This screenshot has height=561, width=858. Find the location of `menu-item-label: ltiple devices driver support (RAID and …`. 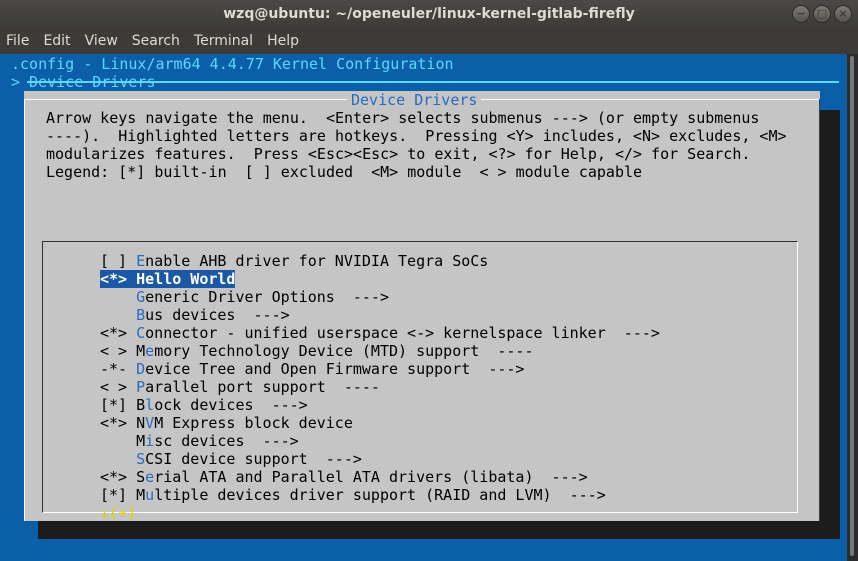

menu-item-label: ltiple devices driver support (RAID and … is located at coordinates (380, 495).